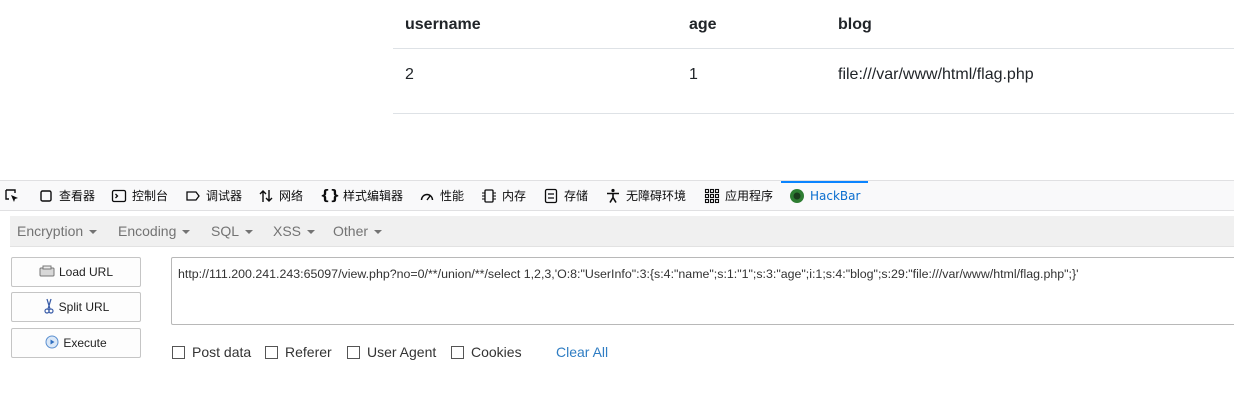 Image resolution: width=1234 pixels, height=417 pixels. Describe the element at coordinates (178, 352) in the screenshot. I see `post-data-checkbox` at that location.